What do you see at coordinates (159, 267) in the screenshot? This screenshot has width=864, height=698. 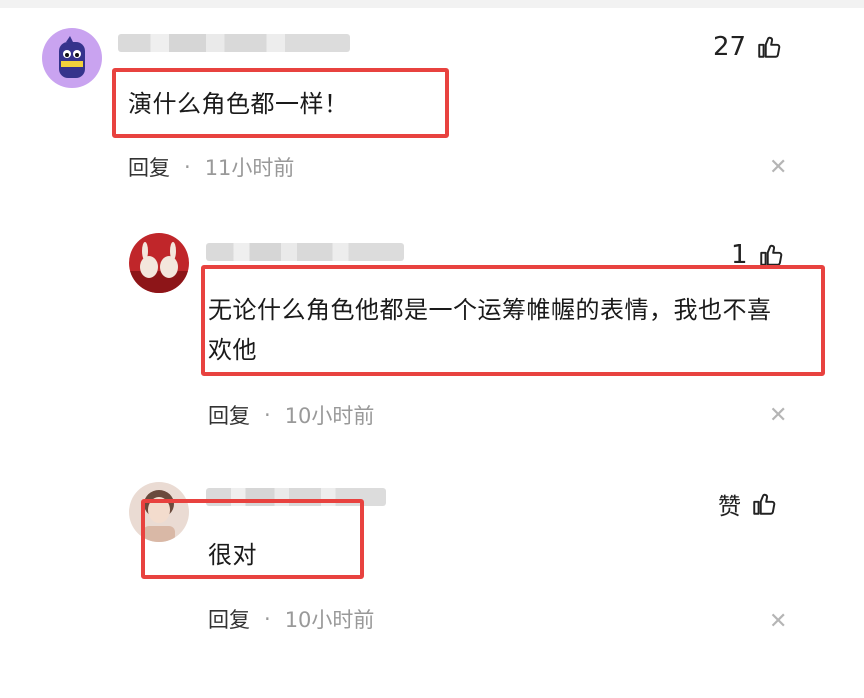 I see `rabbits-avatar-icon` at bounding box center [159, 267].